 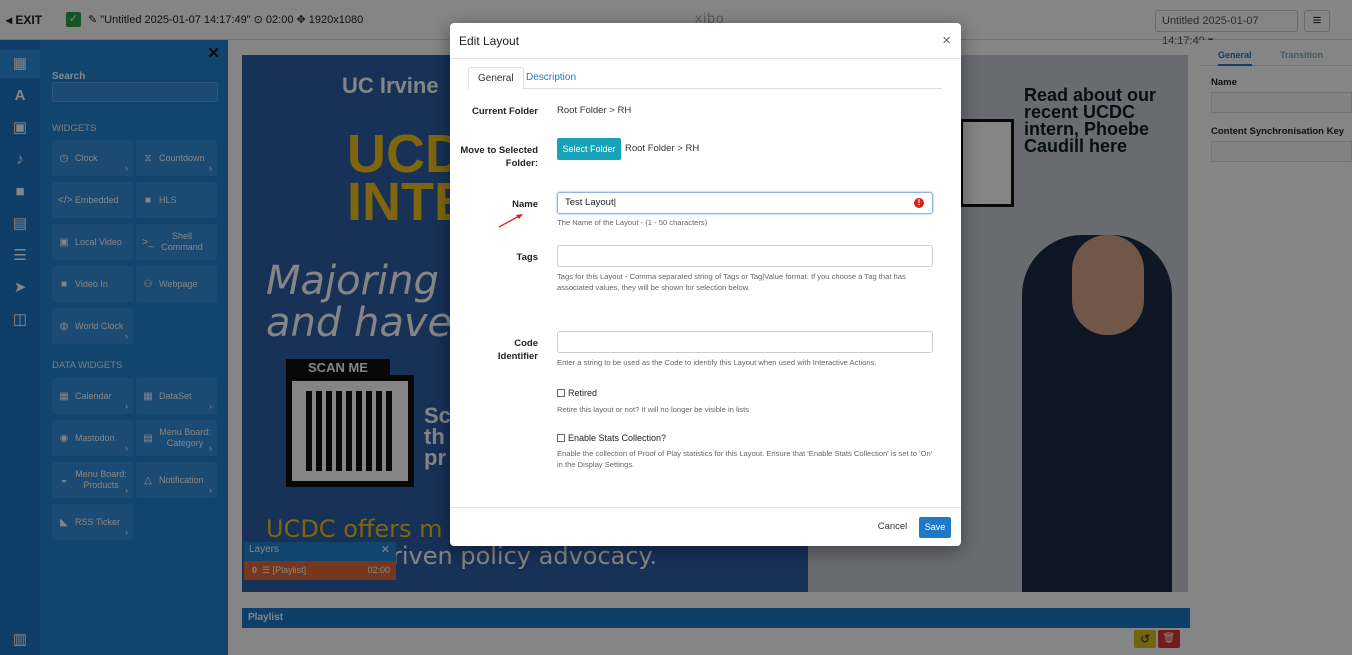 What do you see at coordinates (935, 527) in the screenshot?
I see `save-button: Save` at bounding box center [935, 527].